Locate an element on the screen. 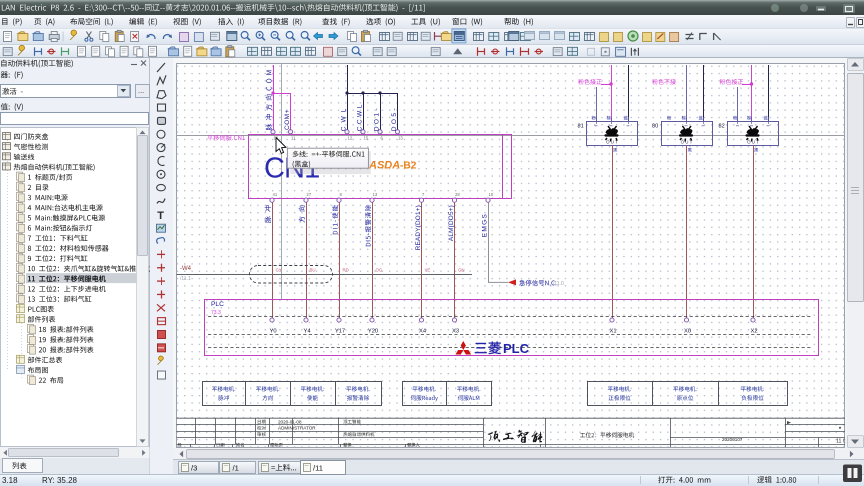 The height and width of the screenshot is (486, 864). svg-text: Y0 is located at coordinates (272, 332).